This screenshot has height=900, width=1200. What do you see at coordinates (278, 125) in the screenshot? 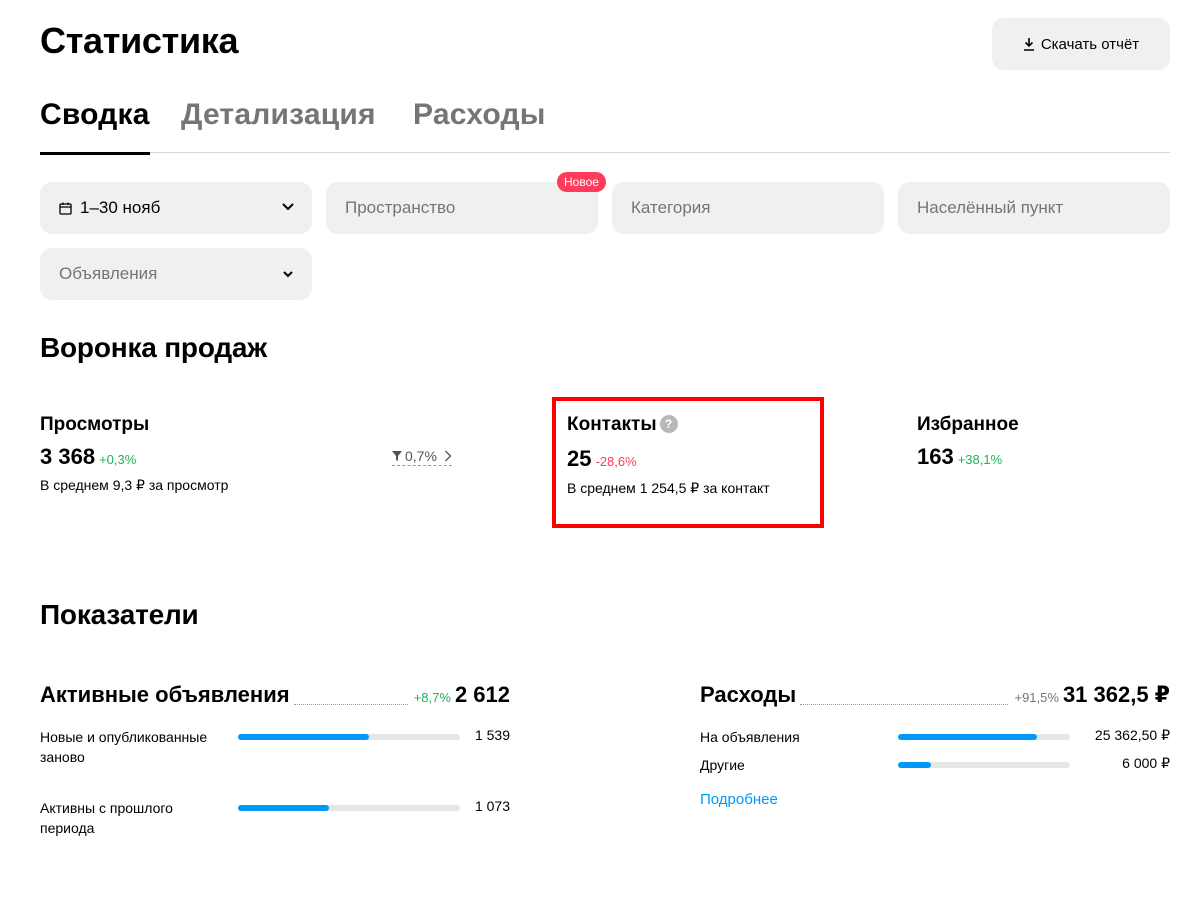
I see `tab-details: Детализация` at bounding box center [278, 125].